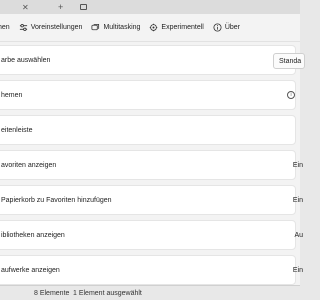 Image resolution: width=320 pixels, height=300 pixels. I want to click on nav-item-label: Multitasking, so click(122, 27).